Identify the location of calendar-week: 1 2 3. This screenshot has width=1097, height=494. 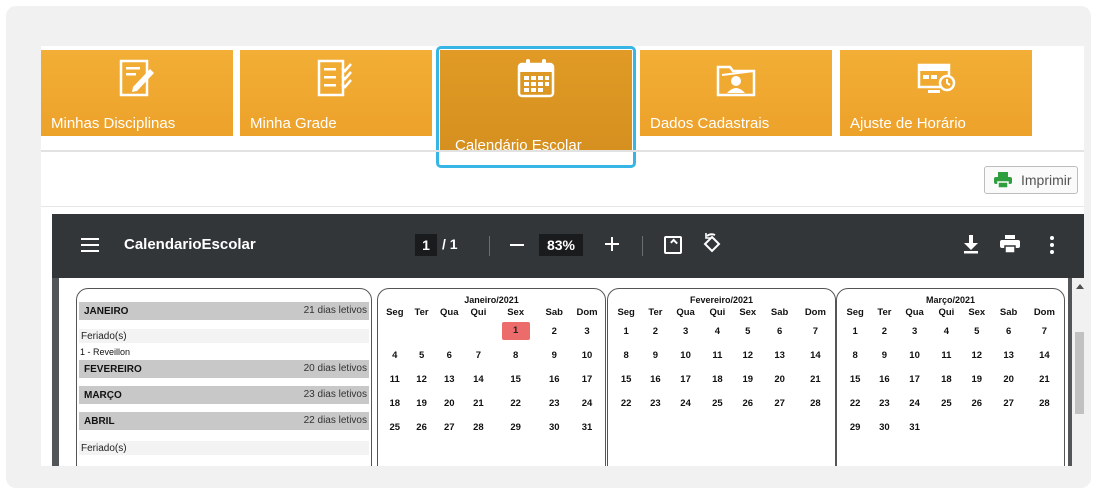
(492, 331).